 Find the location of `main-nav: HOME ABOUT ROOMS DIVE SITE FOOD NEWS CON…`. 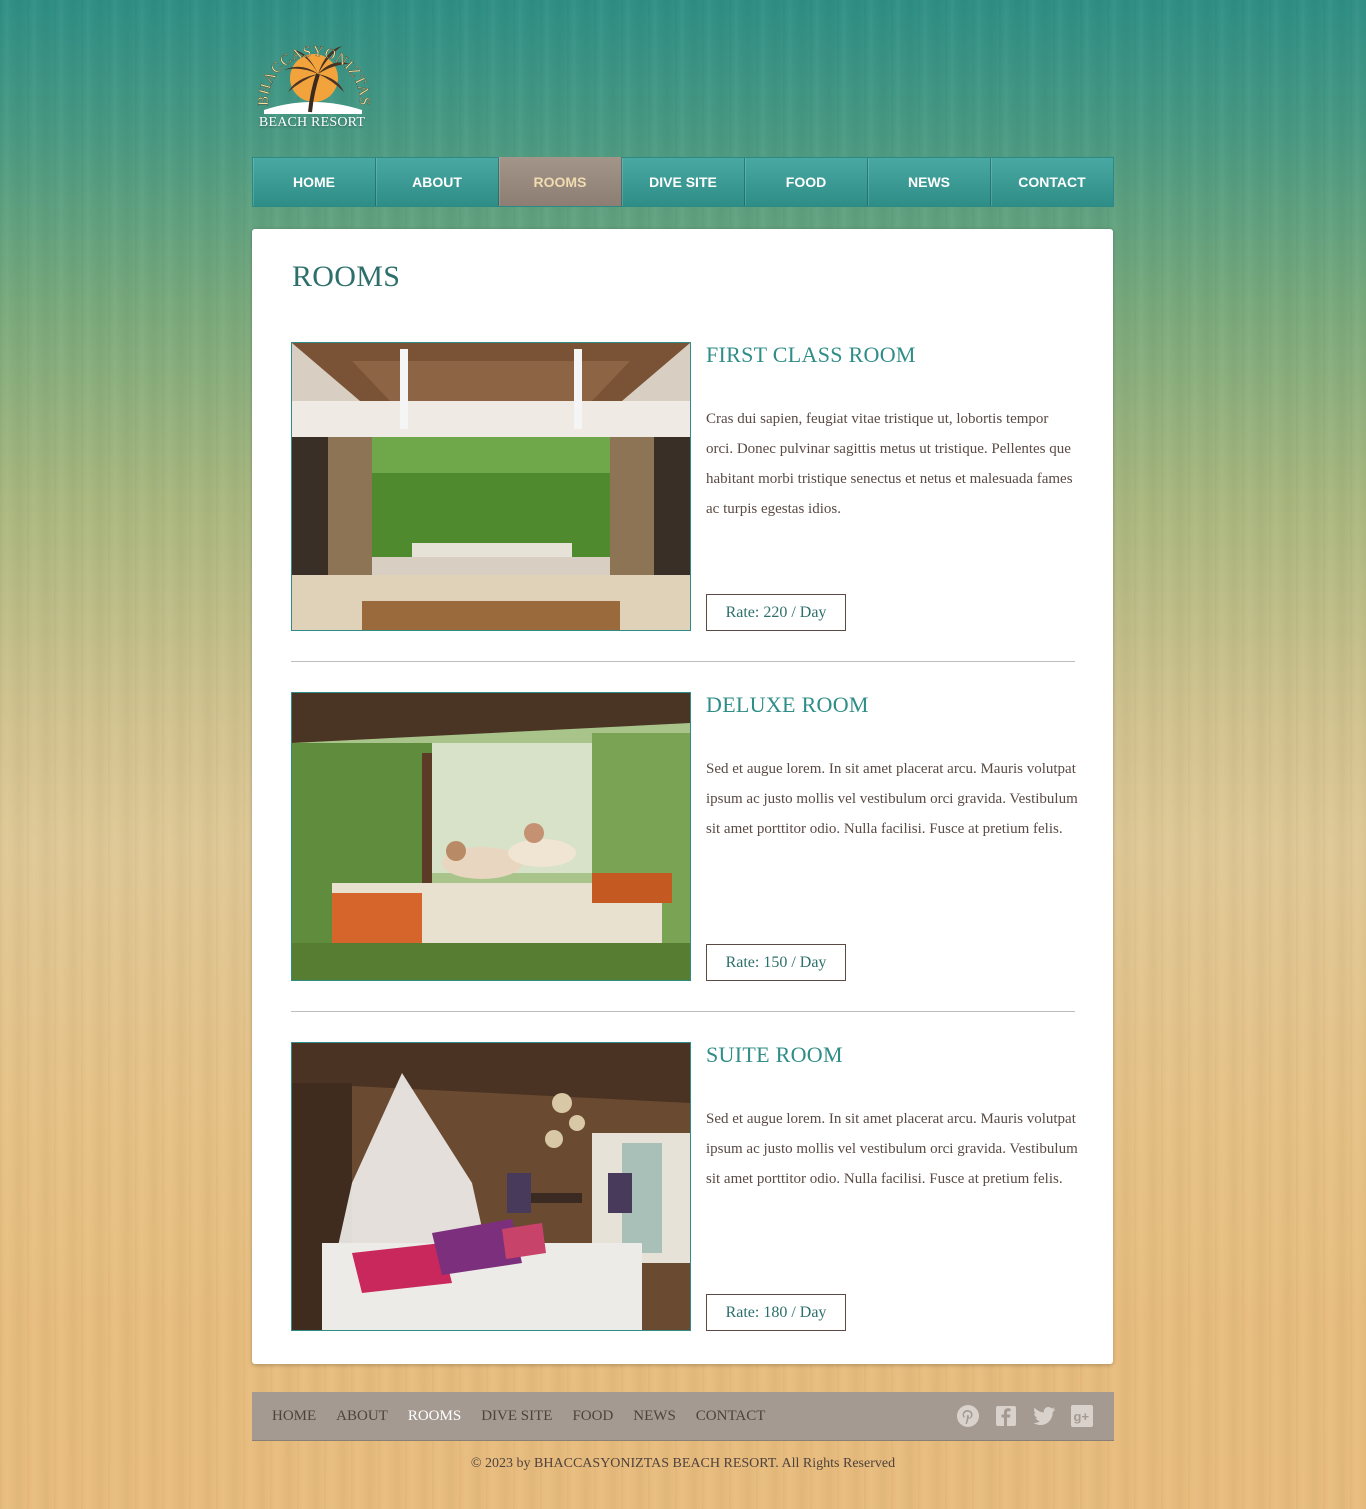

main-nav: HOME ABOUT ROOMS DIVE SITE FOOD NEWS CON… is located at coordinates (683, 182).